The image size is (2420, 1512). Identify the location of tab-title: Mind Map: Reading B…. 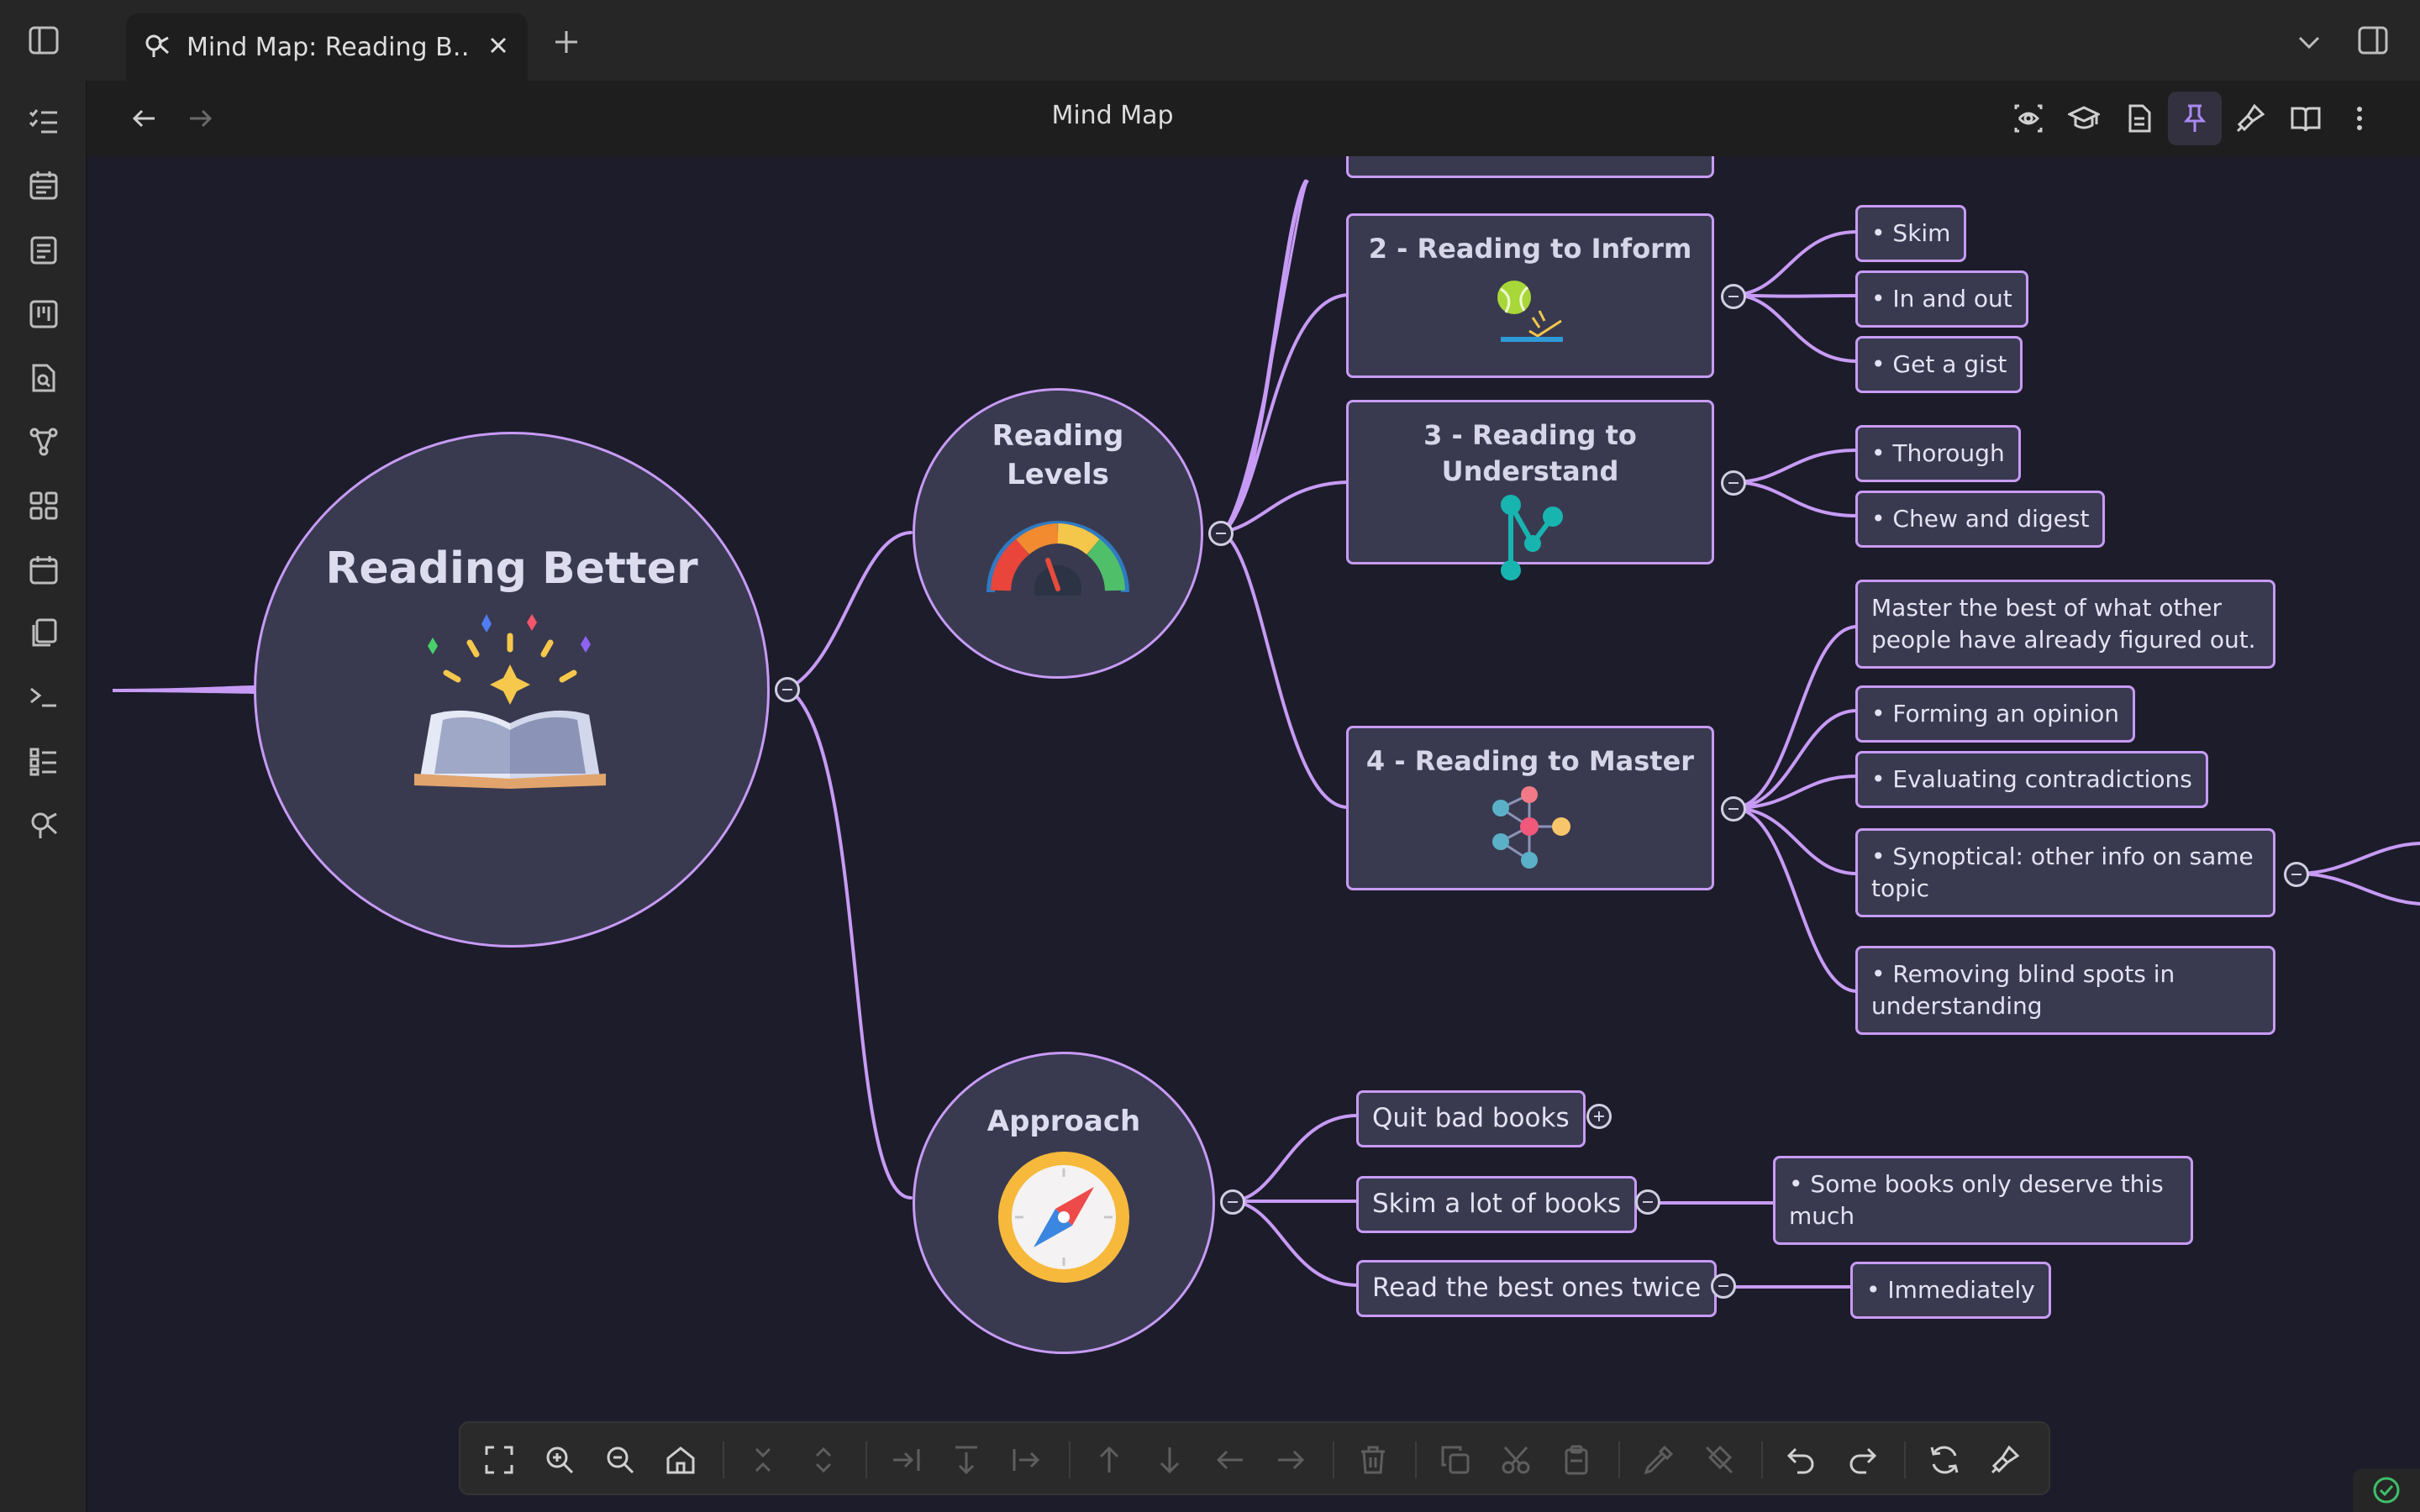
(329, 47).